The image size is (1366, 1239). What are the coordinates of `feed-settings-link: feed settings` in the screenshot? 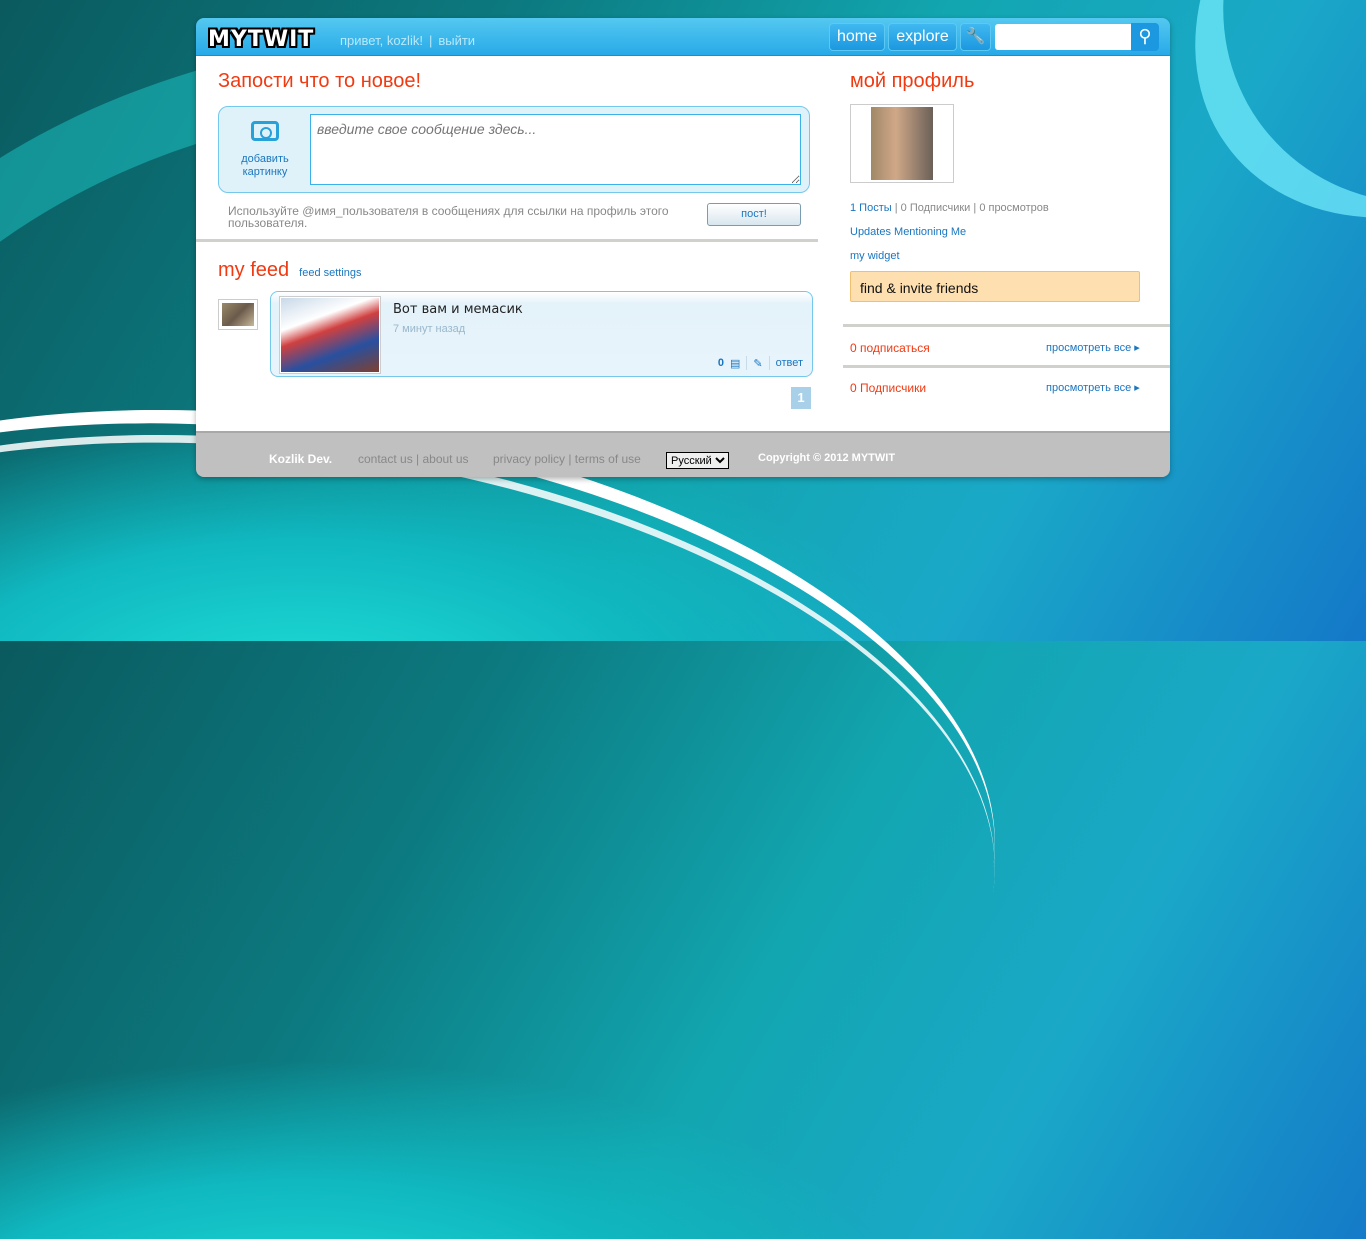 It's located at (330, 273).